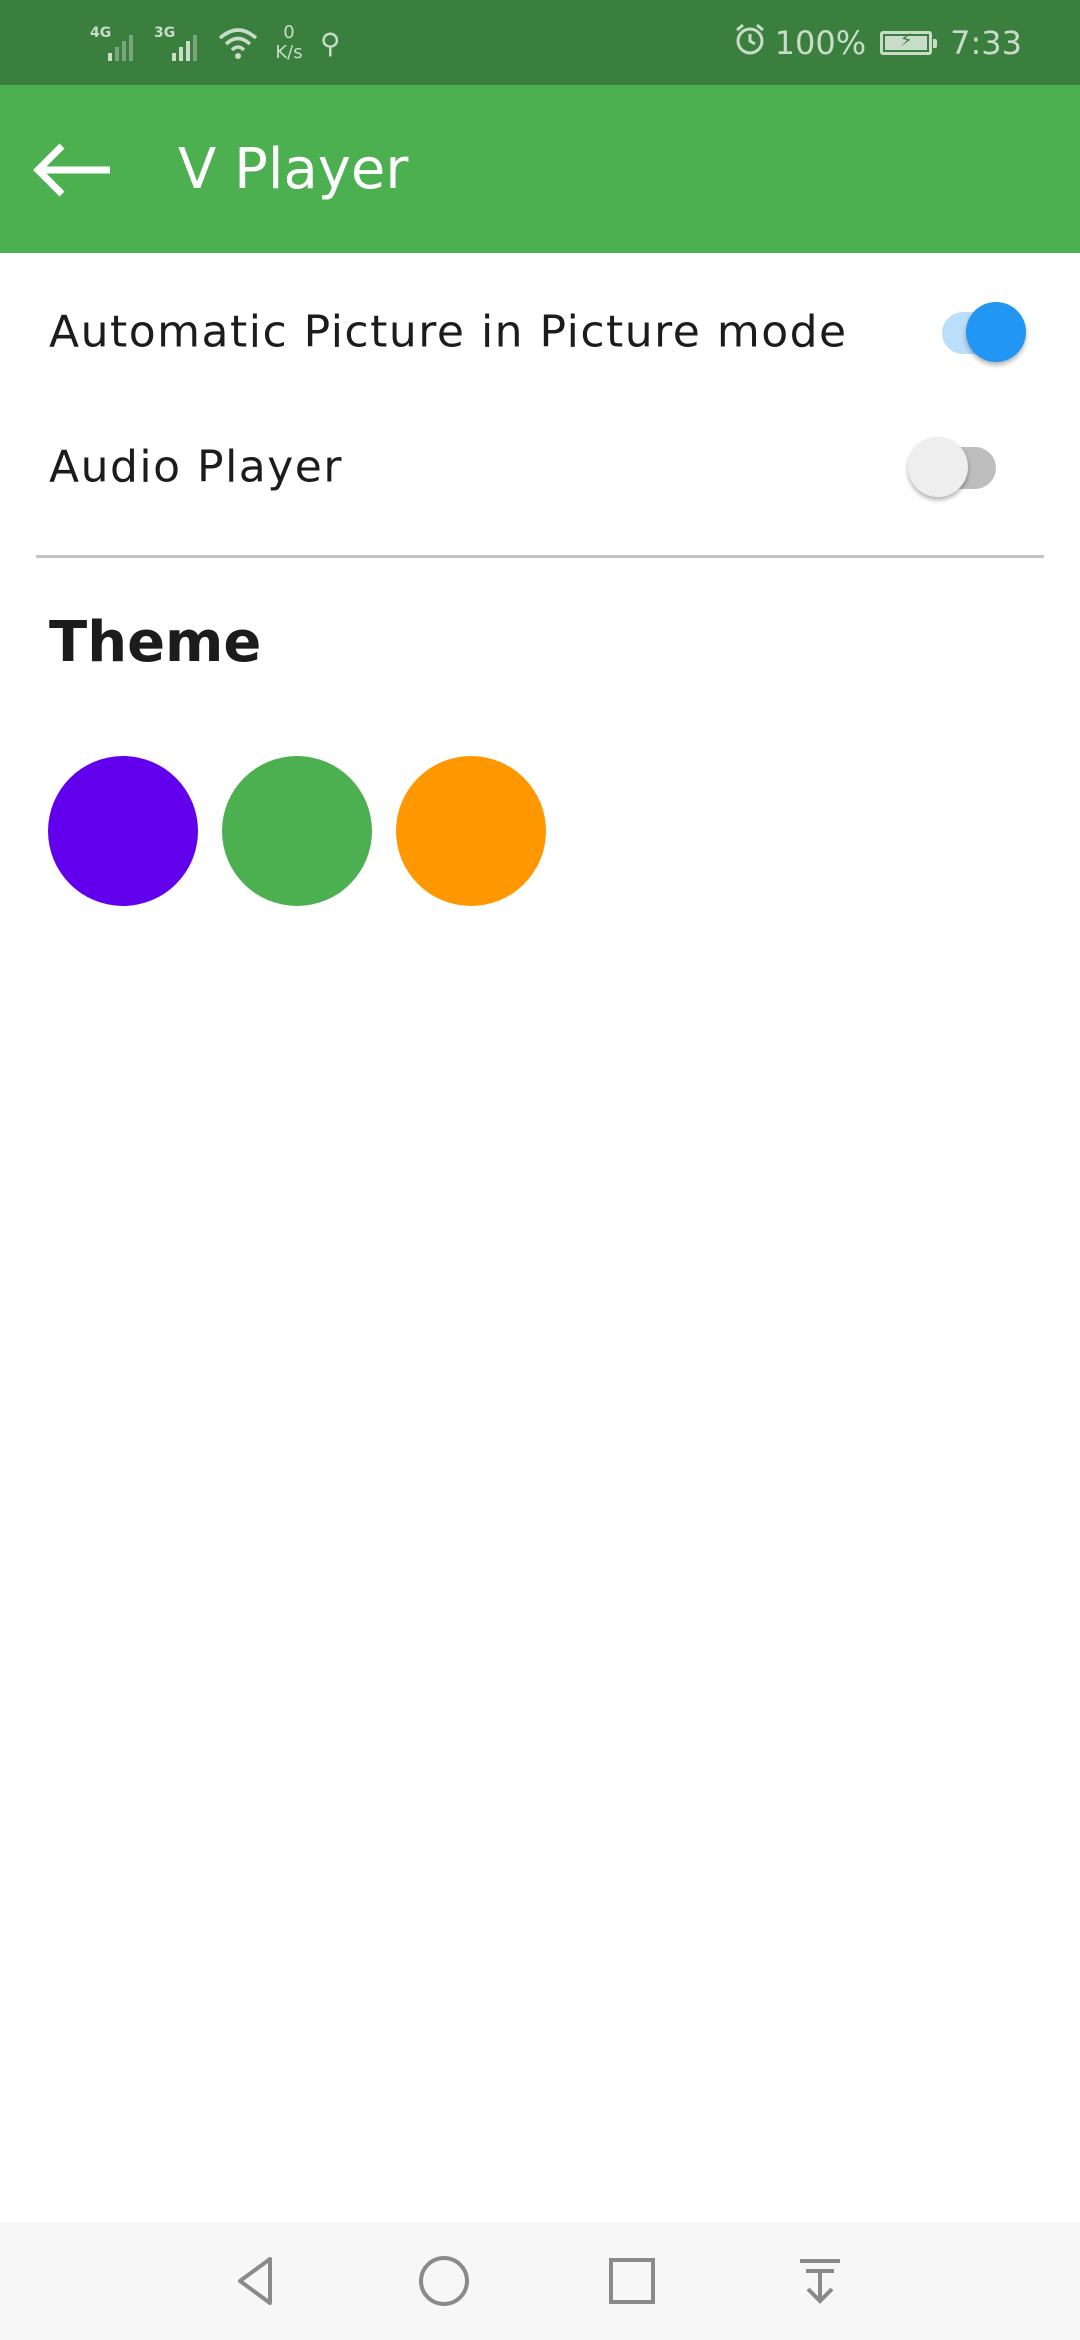 This screenshot has width=1080, height=2340. I want to click on signal-4g-icon: 4G, so click(116, 43).